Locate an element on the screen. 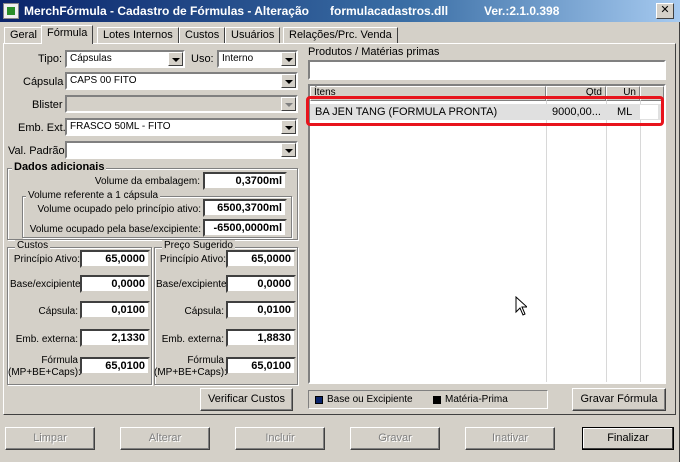  custo-base-value: 0,0000 is located at coordinates (115, 284).